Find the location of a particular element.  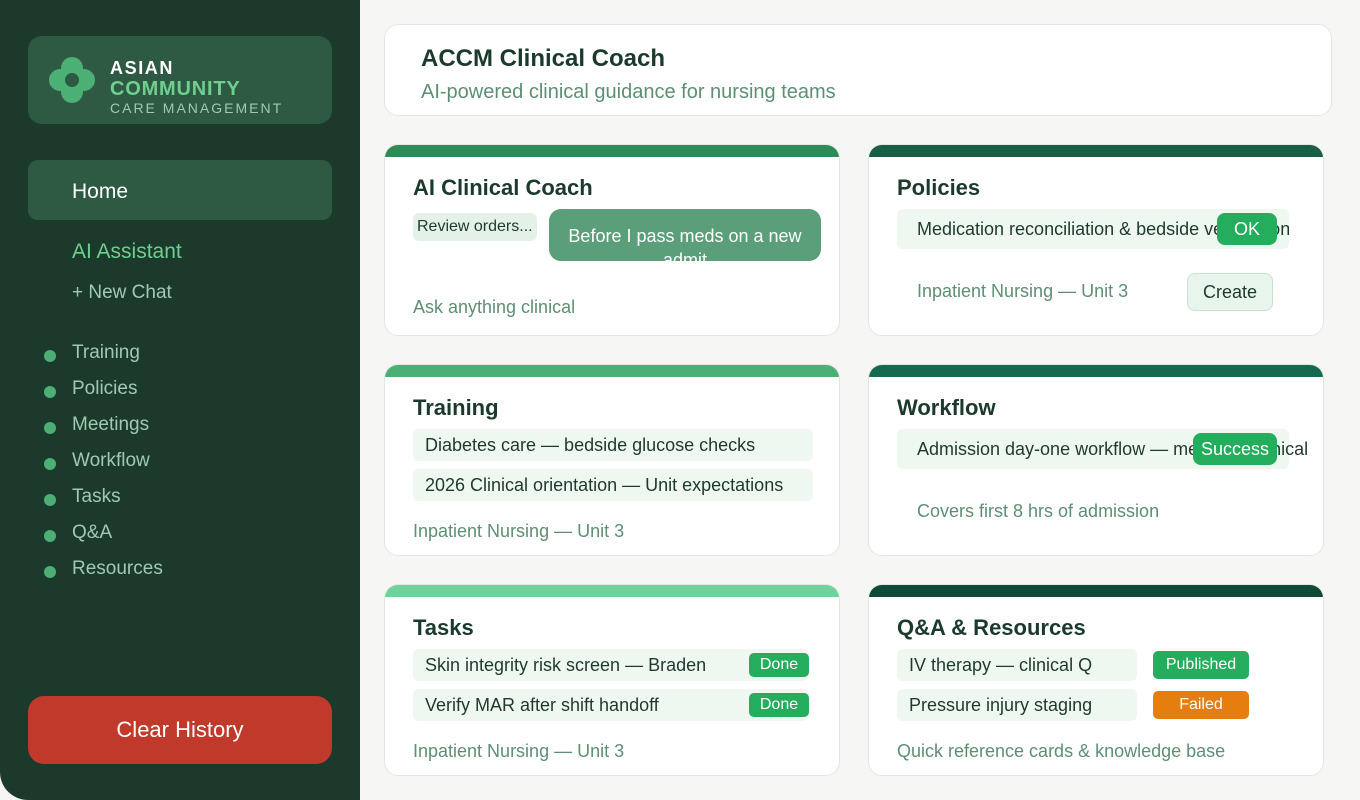

page-title: ACCM Clinical Coach is located at coordinates (543, 58).